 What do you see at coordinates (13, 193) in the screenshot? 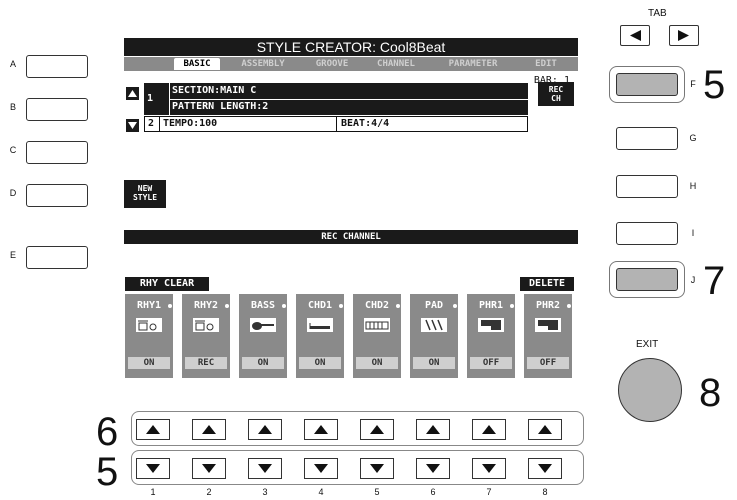
I see `button-label-d: D` at bounding box center [13, 193].